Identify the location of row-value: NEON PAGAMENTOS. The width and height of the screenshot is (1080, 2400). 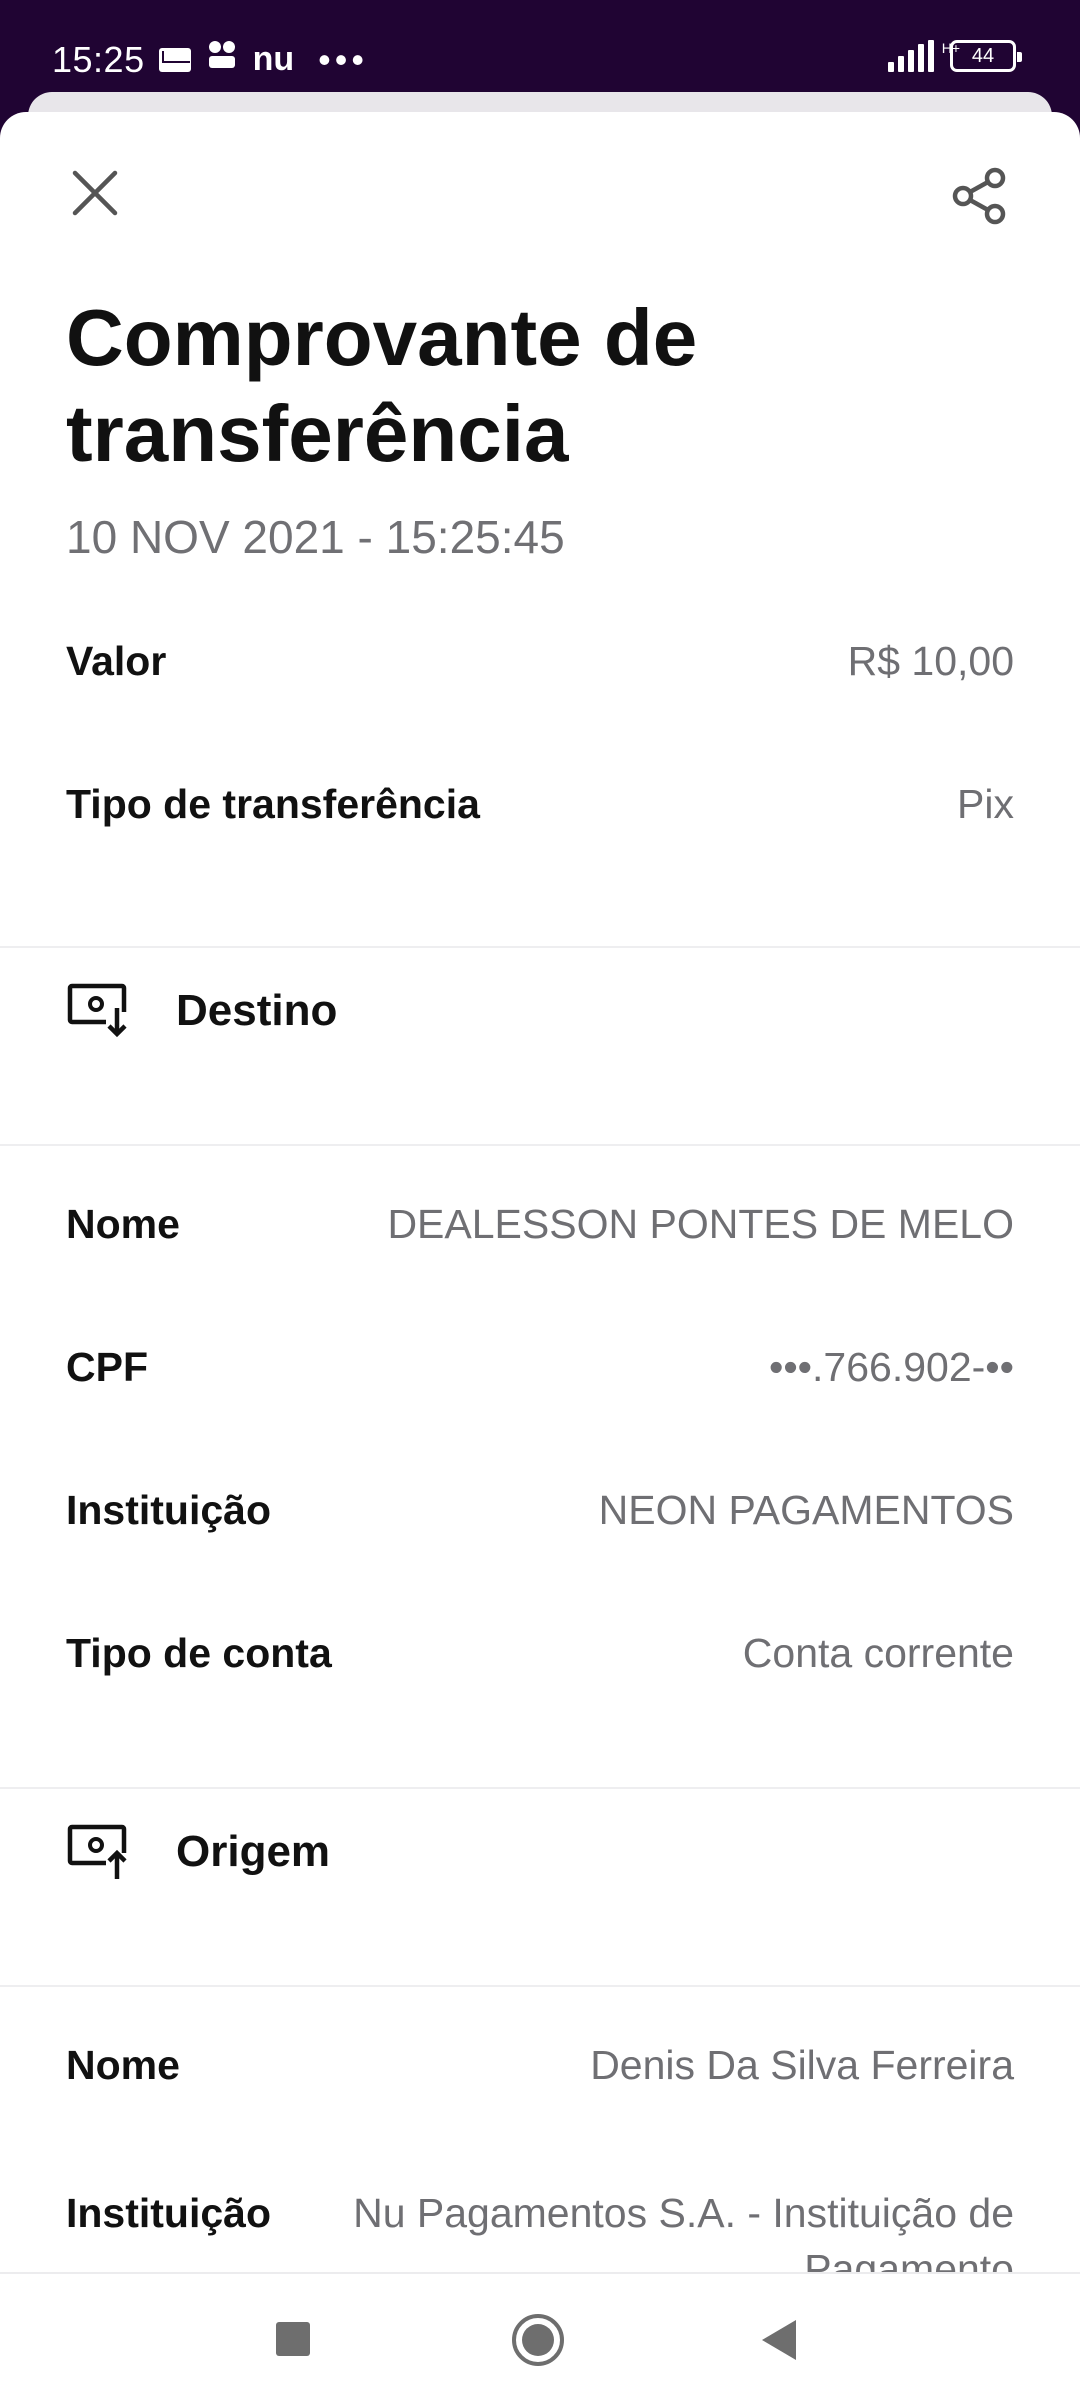
(806, 1510).